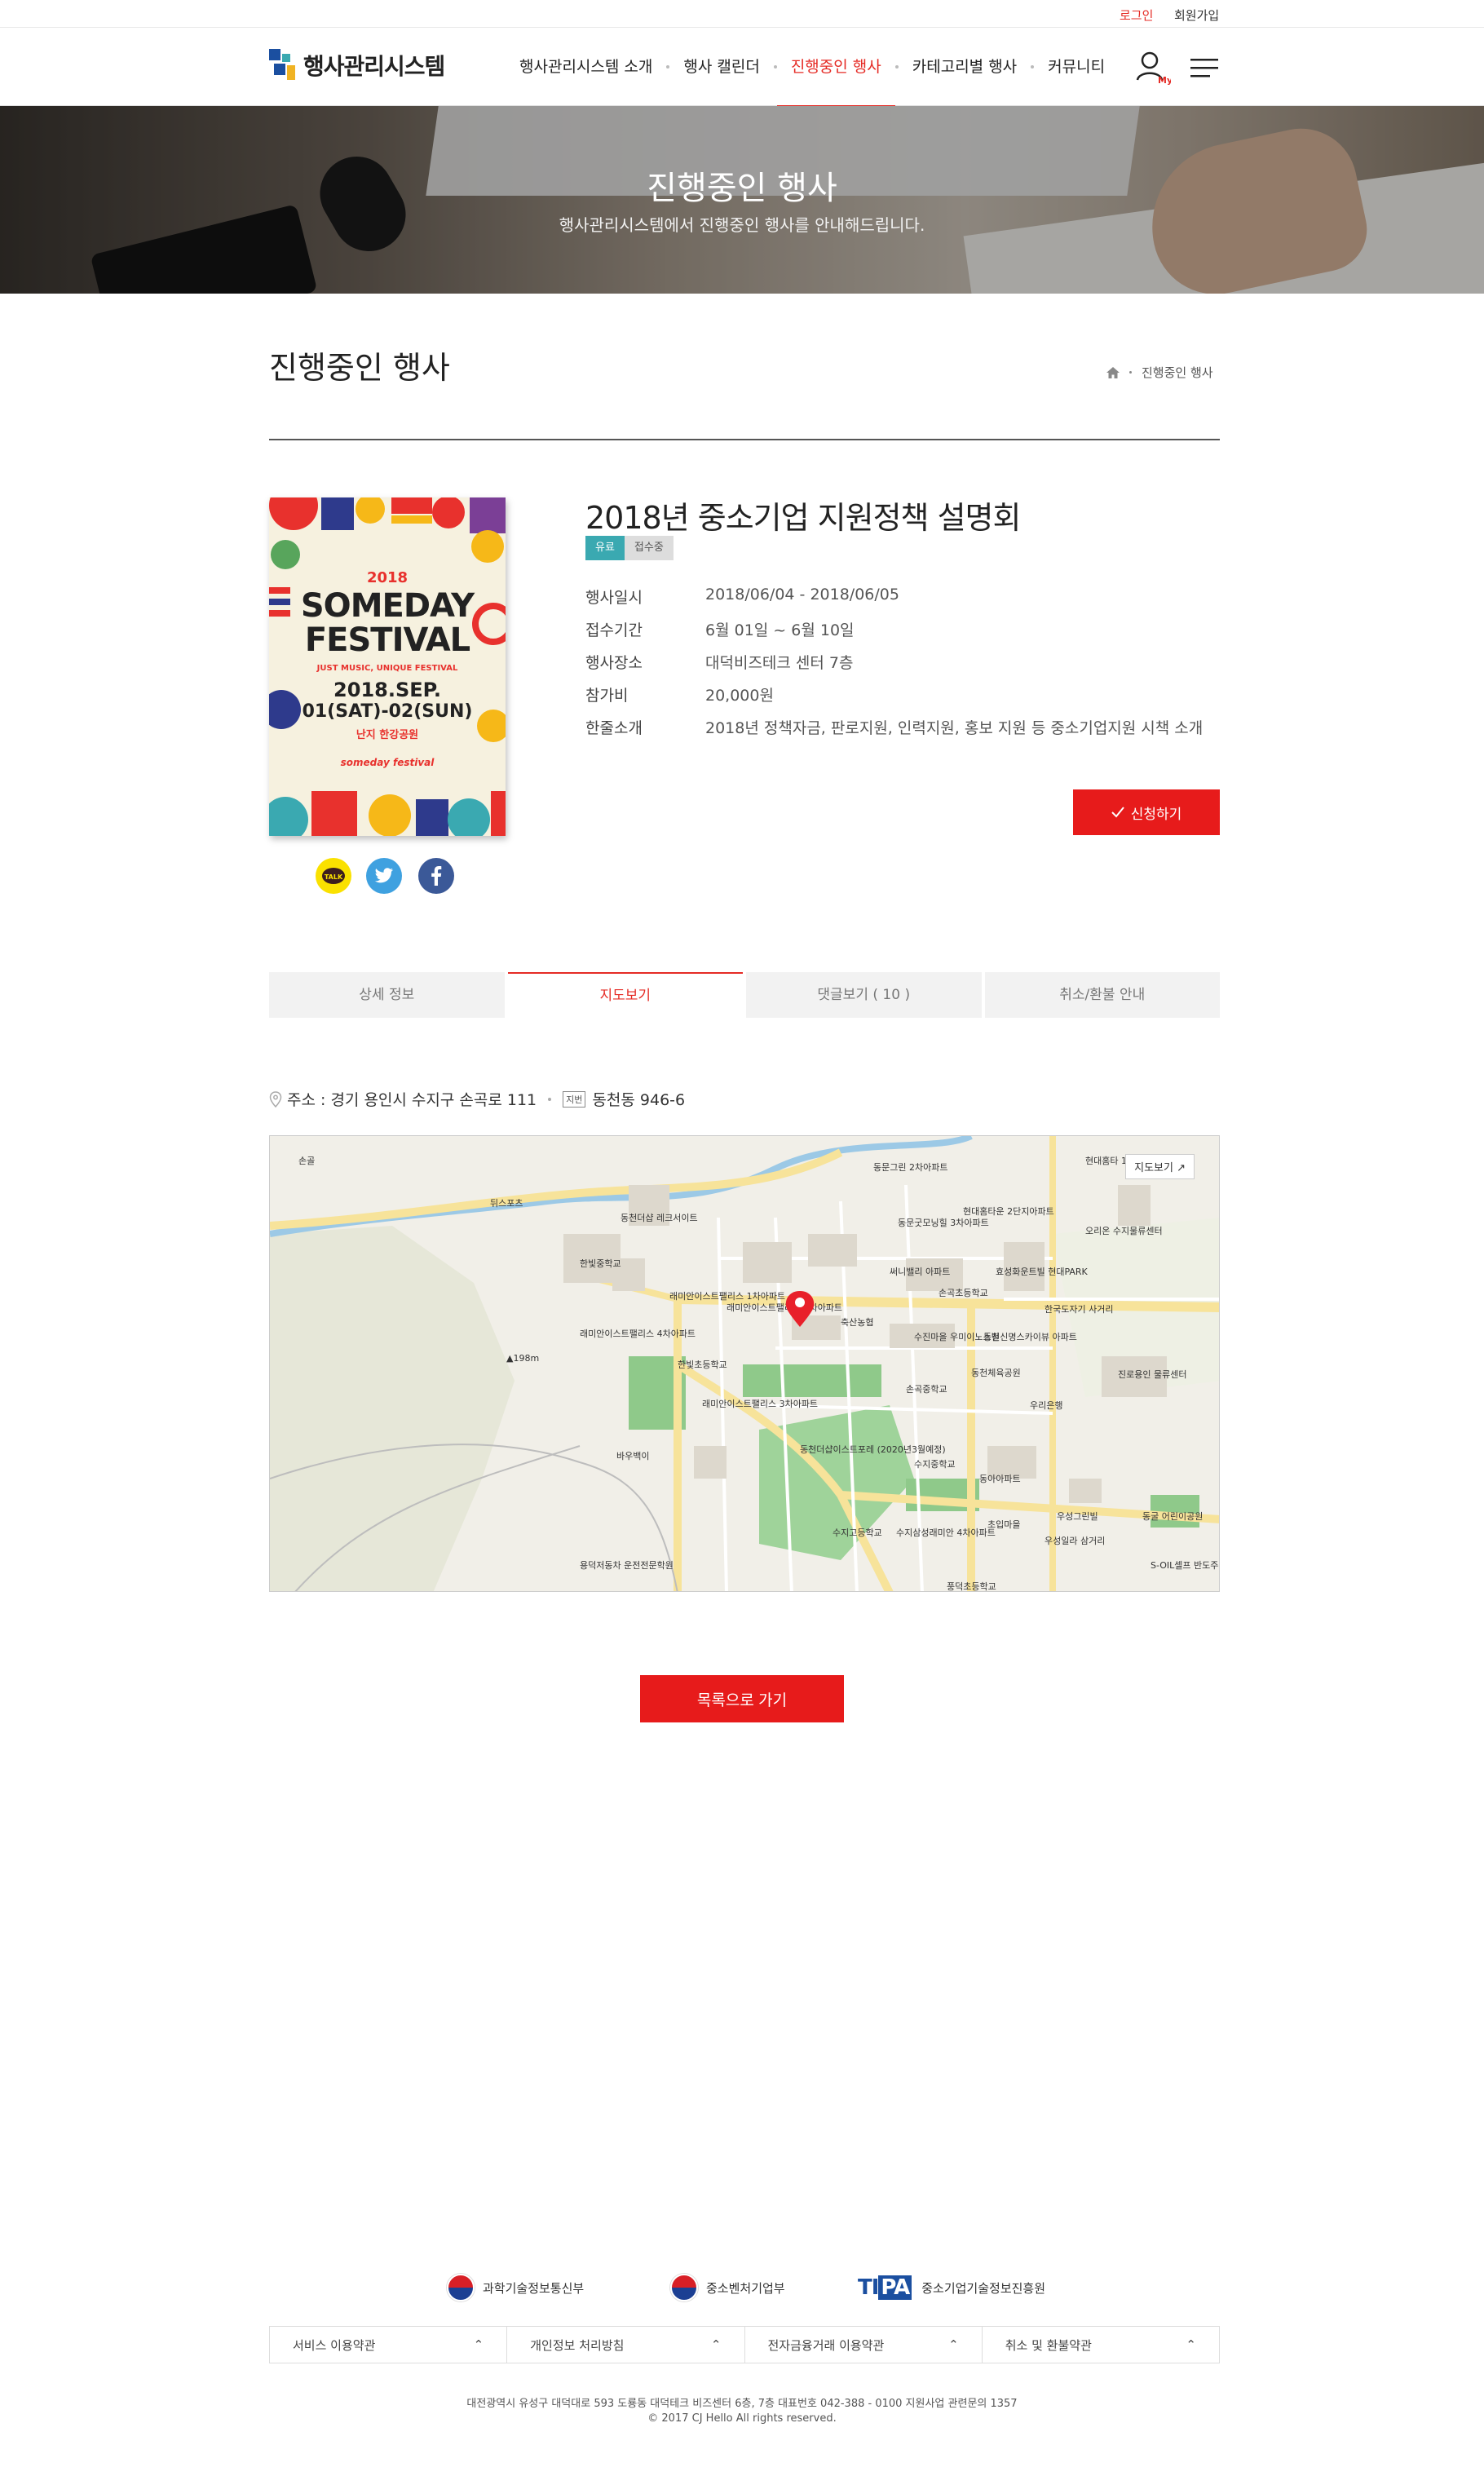 The image size is (1484, 2476). Describe the element at coordinates (744, 995) in the screenshot. I see `detail-tabs: 상세 정보 지도보기 댓글보기 ( 10 ) 취소/환불 안내` at that location.